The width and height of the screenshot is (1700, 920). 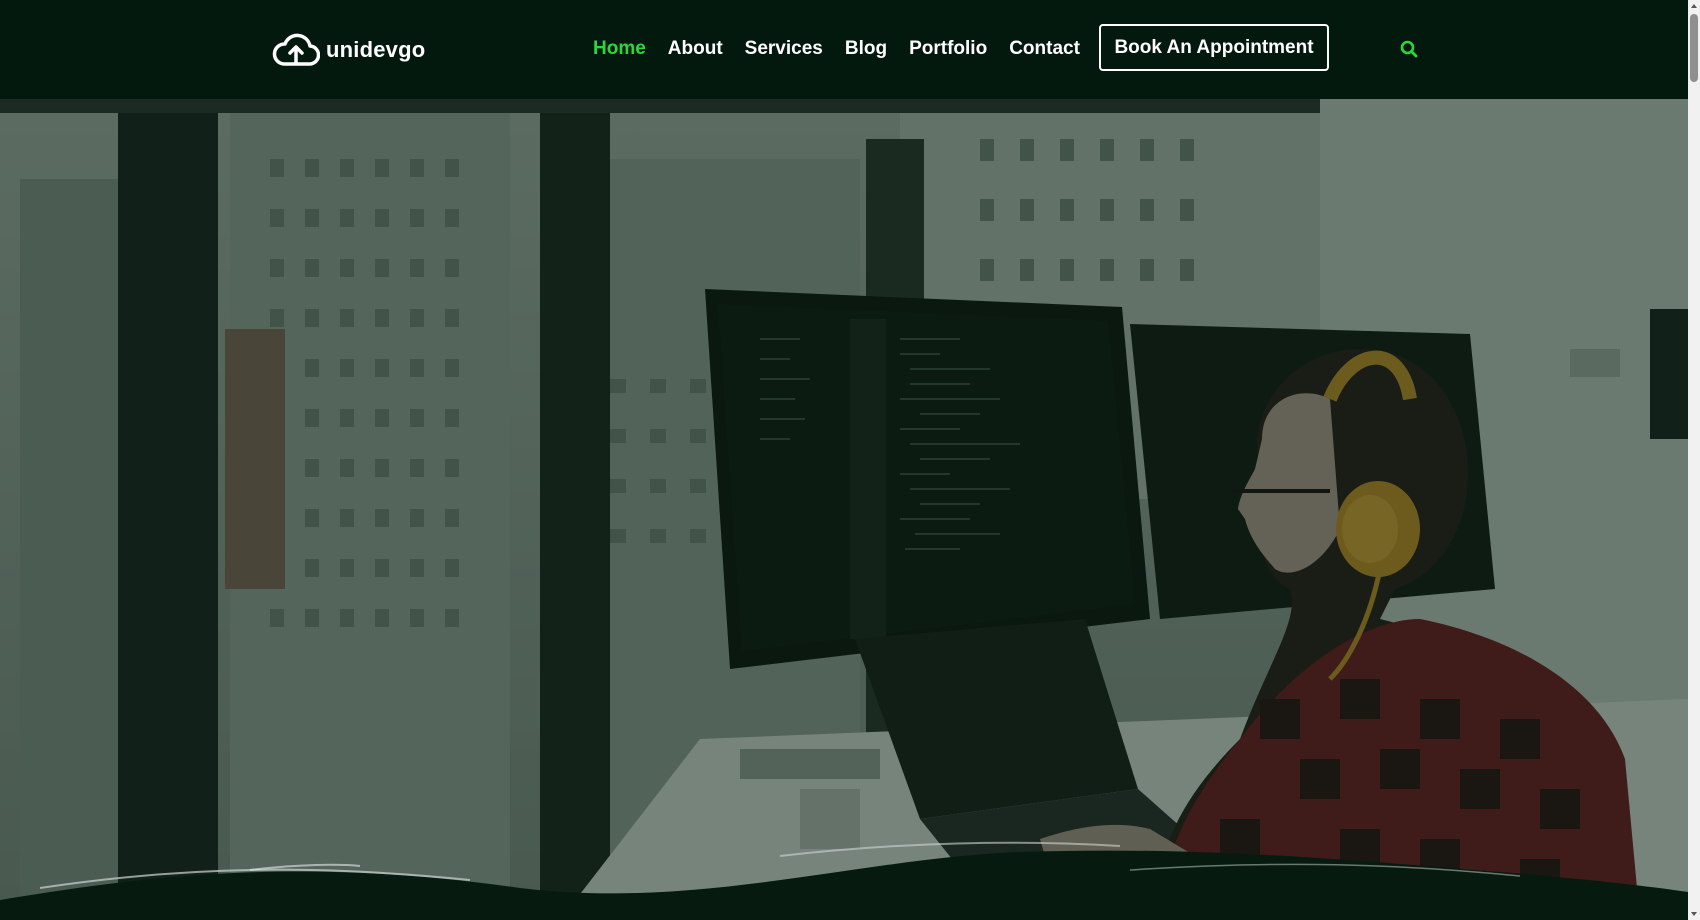 I want to click on nav-item-home: Home, so click(x=619, y=49).